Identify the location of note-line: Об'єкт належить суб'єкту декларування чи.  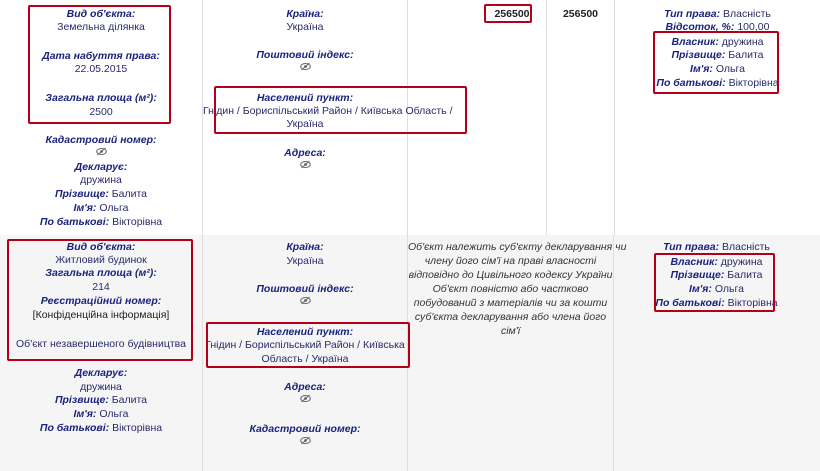
(517, 247).